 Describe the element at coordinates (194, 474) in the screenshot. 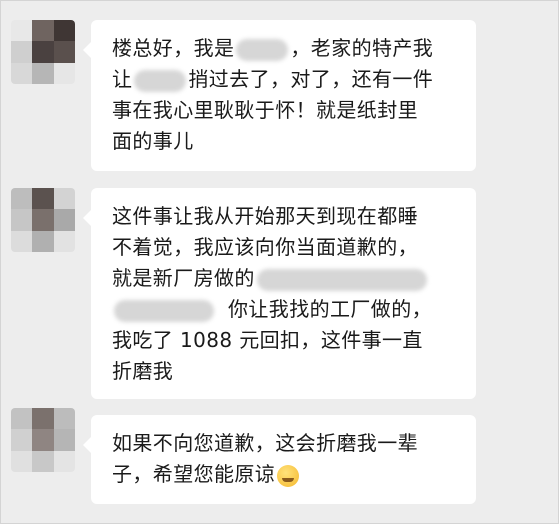

I see `message-text: 子，希望您能原谅` at that location.